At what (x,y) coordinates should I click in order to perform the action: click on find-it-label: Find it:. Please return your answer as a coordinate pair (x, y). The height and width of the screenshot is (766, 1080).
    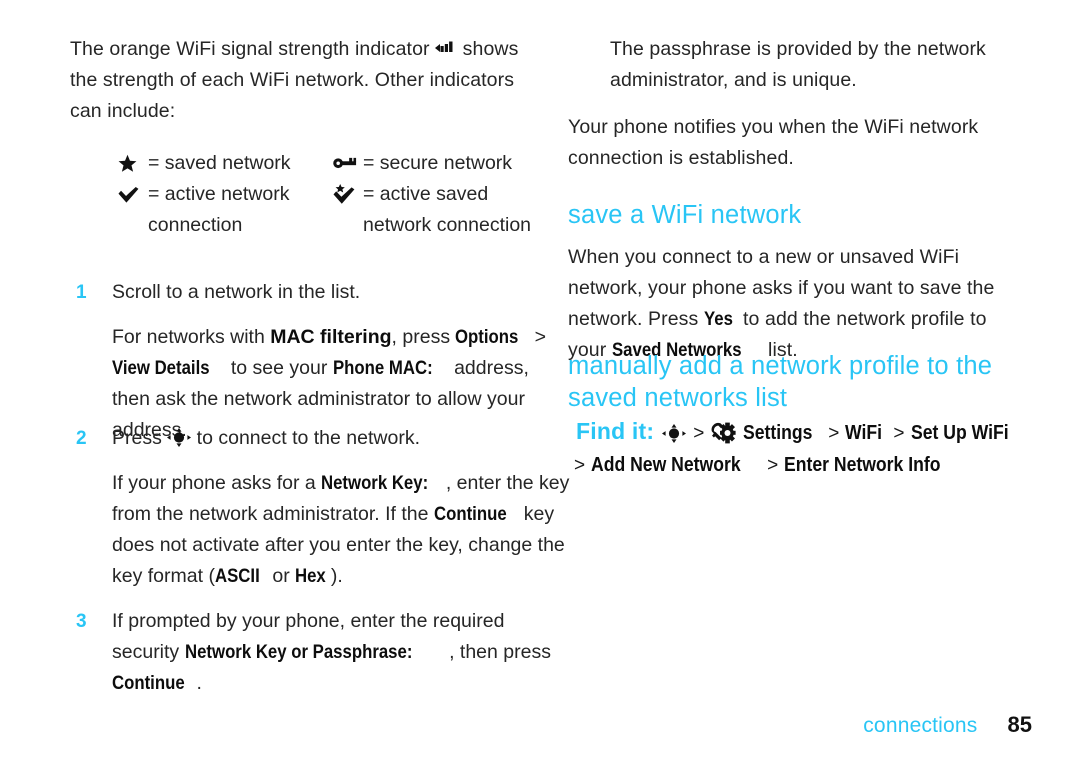
    Looking at the image, I should click on (615, 431).